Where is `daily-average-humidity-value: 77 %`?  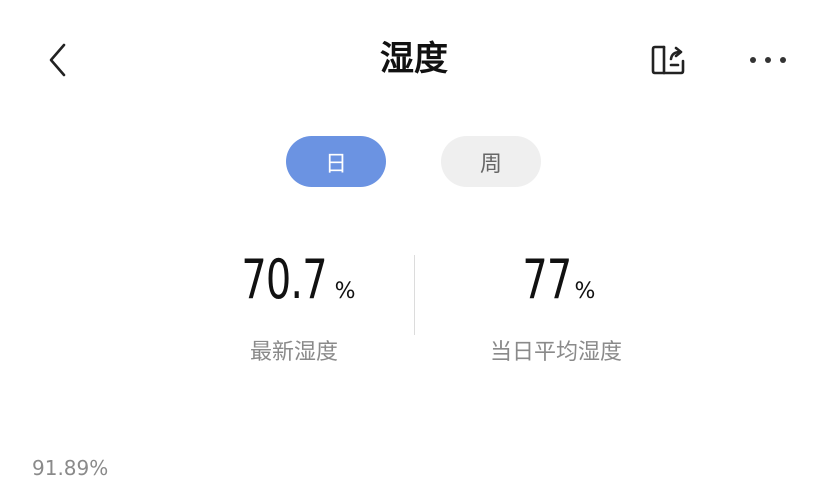
daily-average-humidity-value: 77 % is located at coordinates (556, 280).